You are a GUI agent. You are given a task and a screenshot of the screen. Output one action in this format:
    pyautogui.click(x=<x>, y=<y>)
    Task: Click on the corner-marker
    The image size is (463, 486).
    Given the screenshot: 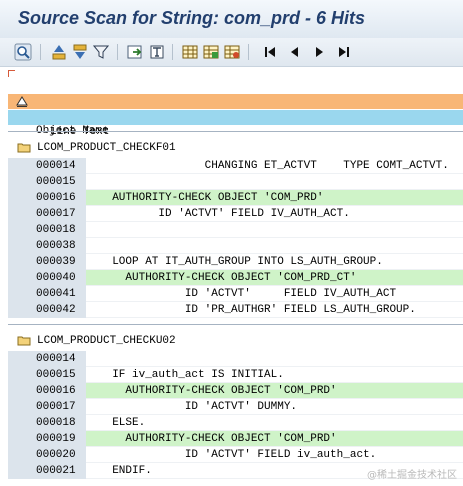 What is the action you would take?
    pyautogui.click(x=11, y=73)
    